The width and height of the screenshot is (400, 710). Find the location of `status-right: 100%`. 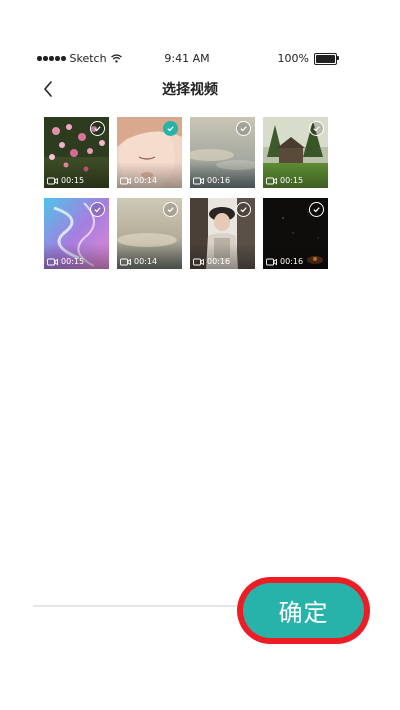

status-right: 100% is located at coordinates (308, 58).